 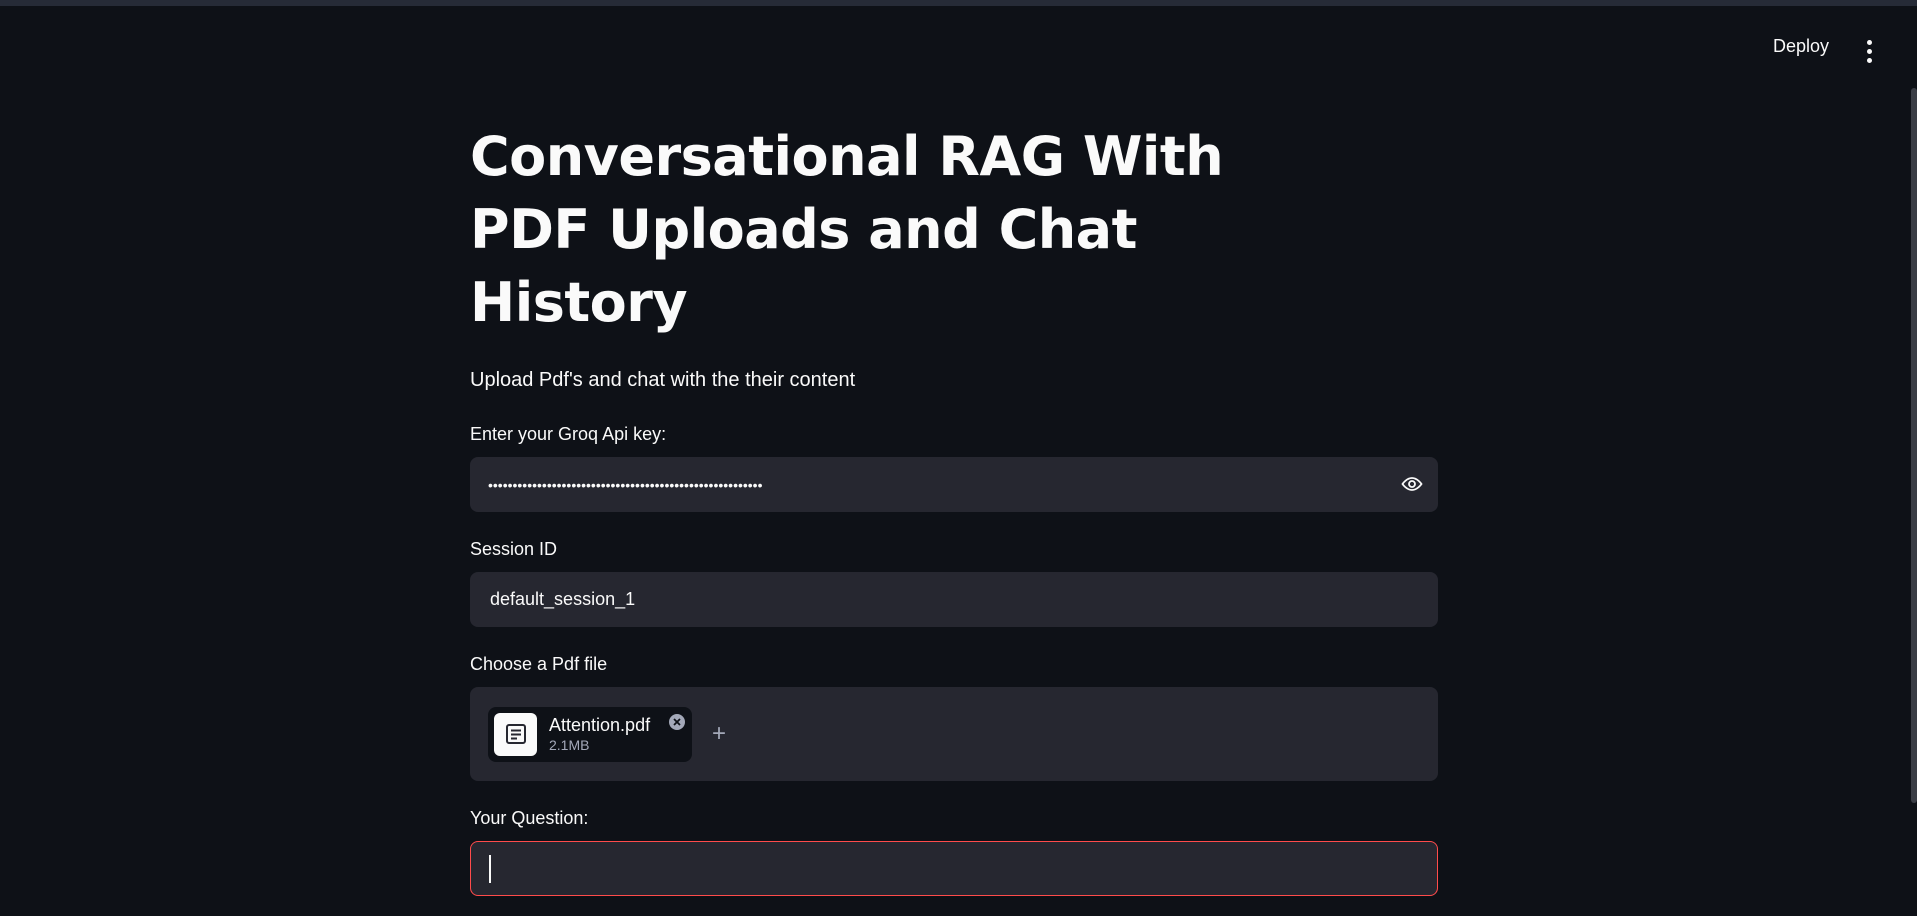 I want to click on file-upload-dropzone: Attention.pdf 2.1MB +, so click(x=954, y=734).